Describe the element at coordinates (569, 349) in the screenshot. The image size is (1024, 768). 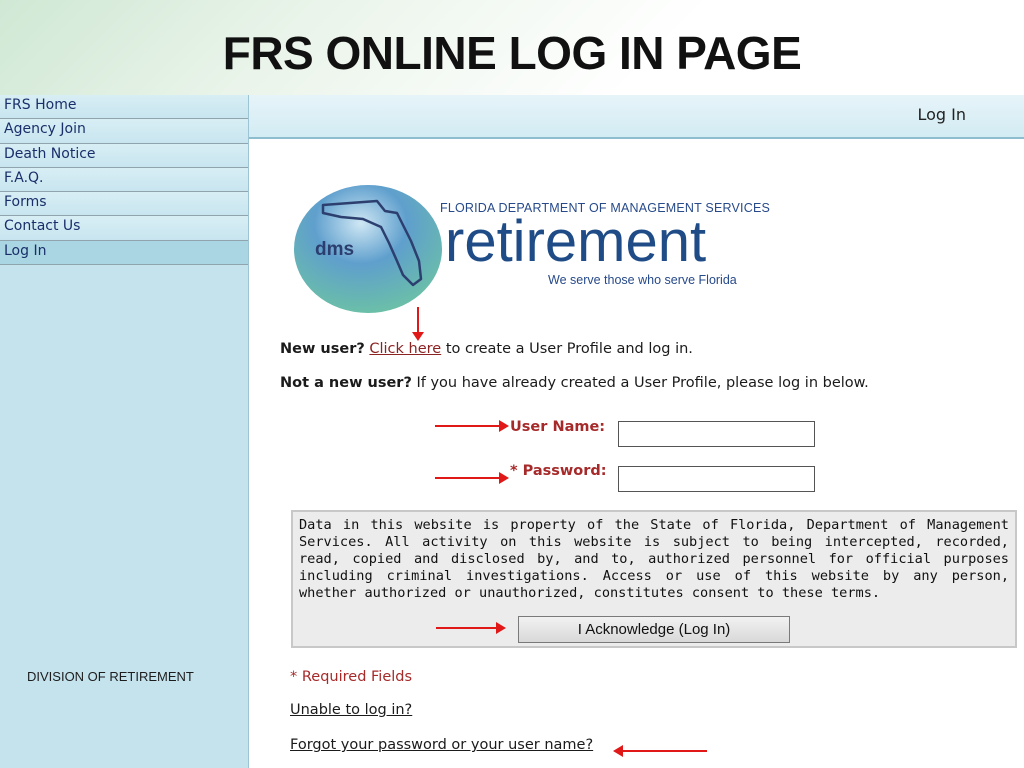
I see `new-user-suffix: to create a User Profile and log in.` at that location.